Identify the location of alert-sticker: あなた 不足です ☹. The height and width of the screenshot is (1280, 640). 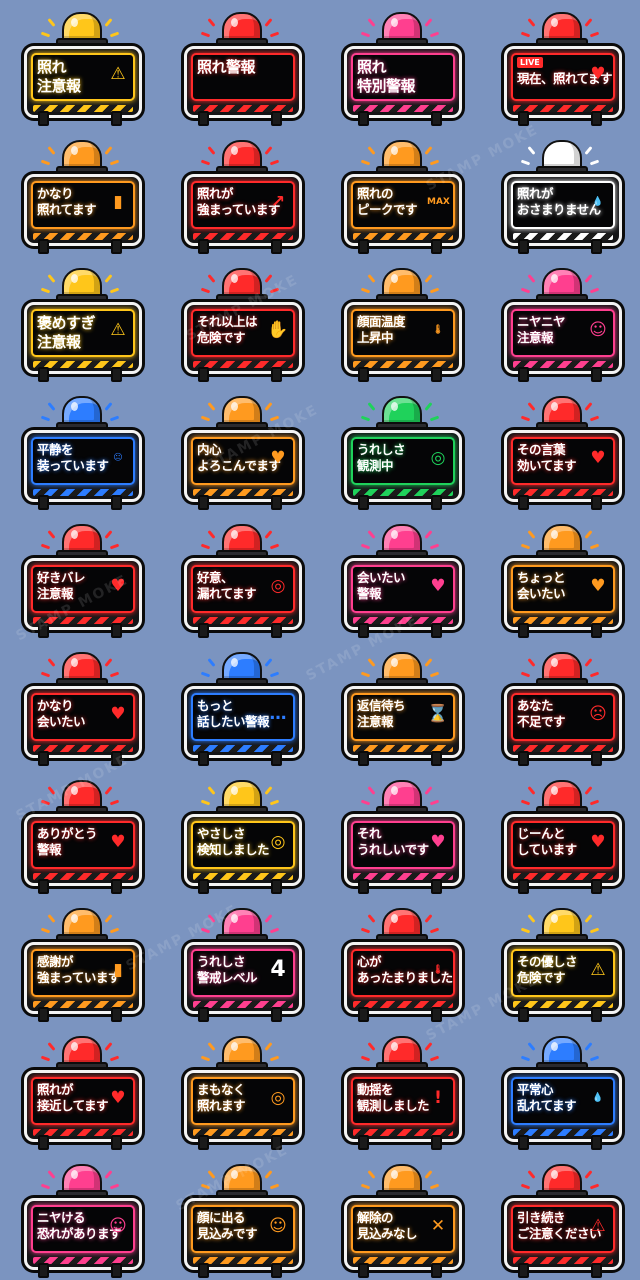
(560, 708).